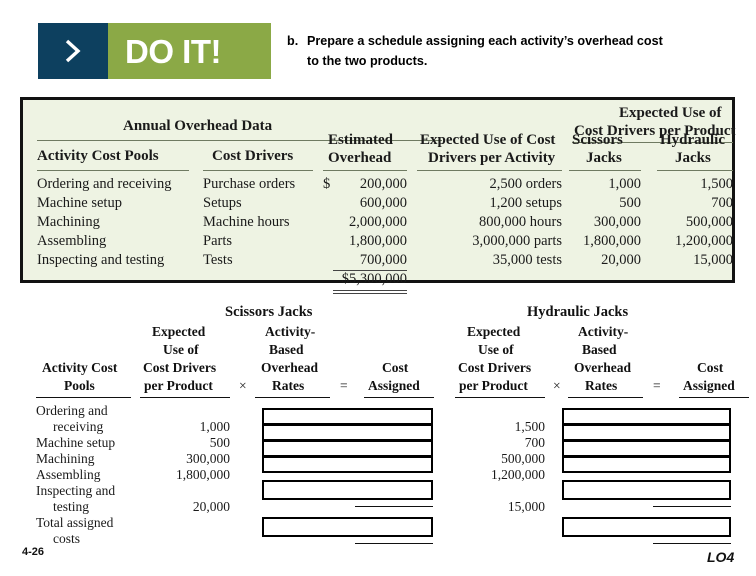  Describe the element at coordinates (599, 349) in the screenshot. I see `worksheet-header-hydraulic-rates-line2: Based` at that location.